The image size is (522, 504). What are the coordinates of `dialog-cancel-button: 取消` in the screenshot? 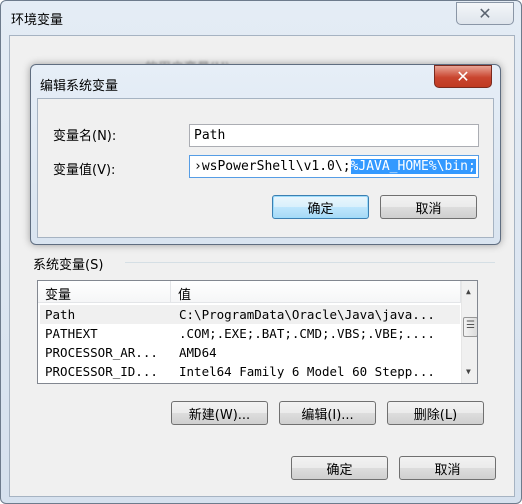 It's located at (428, 207).